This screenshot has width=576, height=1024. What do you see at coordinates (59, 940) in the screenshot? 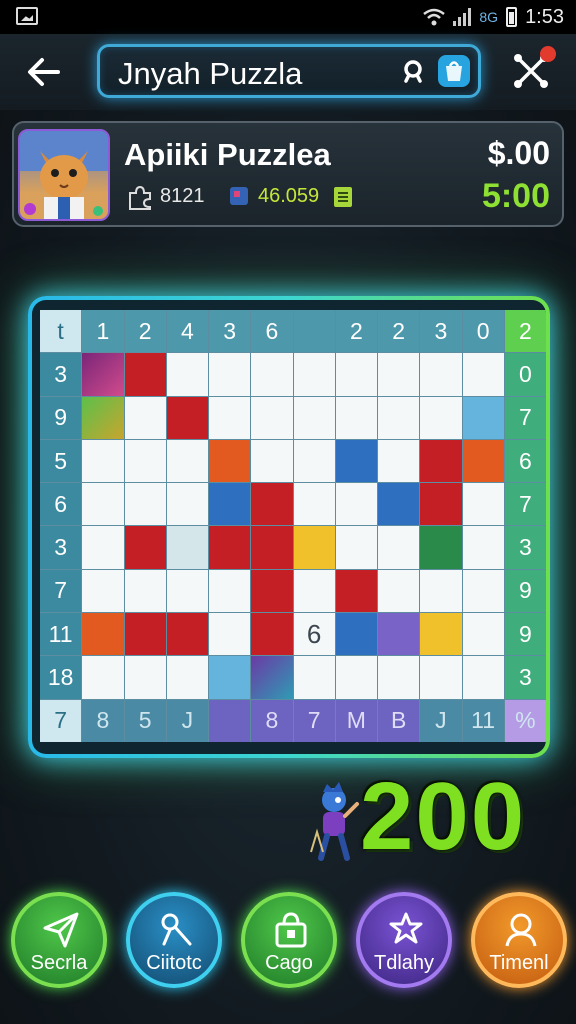
I see `send-button: Secrla` at bounding box center [59, 940].